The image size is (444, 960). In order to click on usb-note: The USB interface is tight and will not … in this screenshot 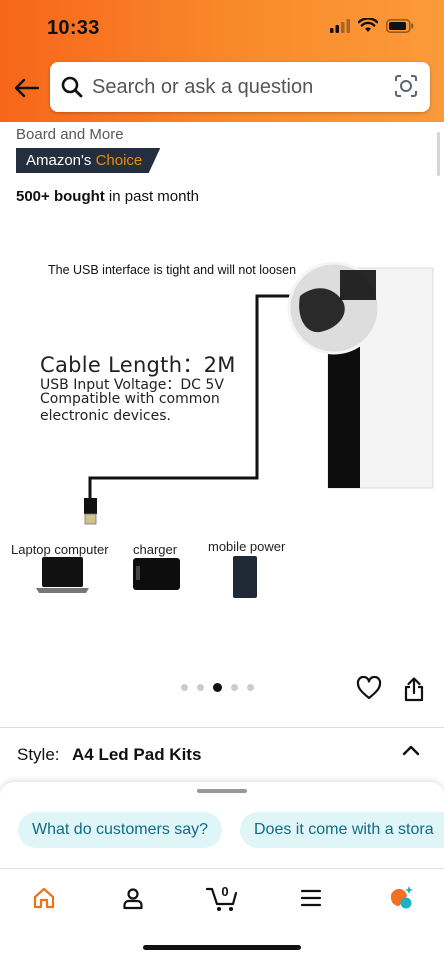, I will do `click(172, 270)`.